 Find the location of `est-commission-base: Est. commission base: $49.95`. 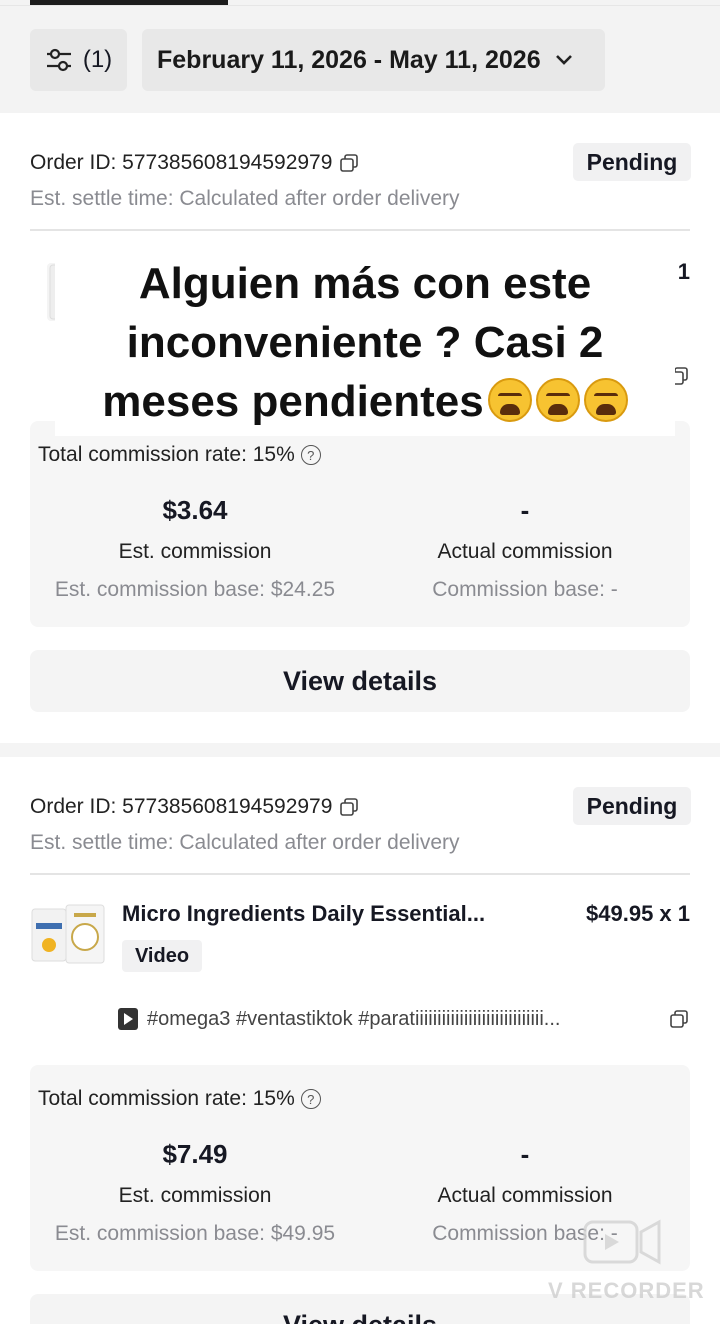

est-commission-base: Est. commission base: $49.95 is located at coordinates (195, 1233).